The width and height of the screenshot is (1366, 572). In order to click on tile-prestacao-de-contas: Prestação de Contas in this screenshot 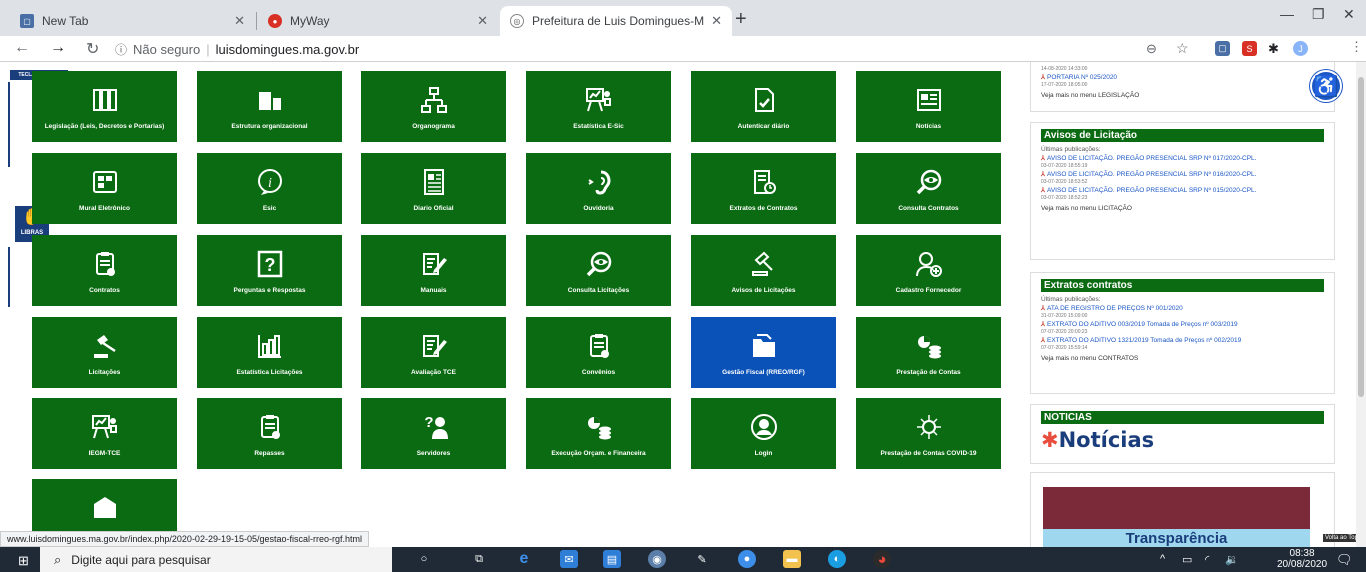, I will do `click(928, 352)`.